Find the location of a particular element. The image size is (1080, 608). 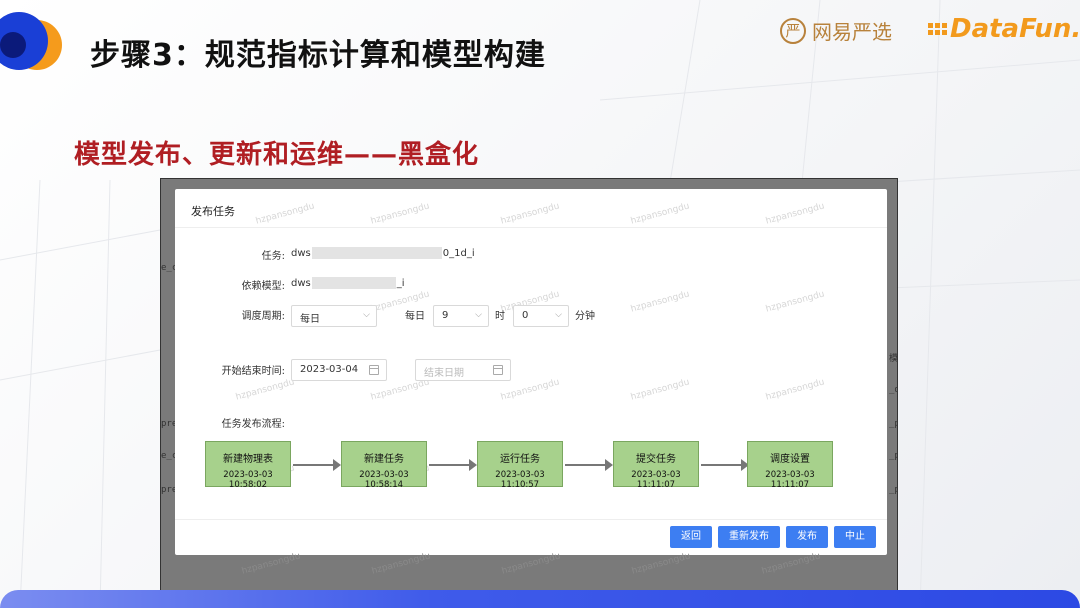

minute-select: 0 ⌵ is located at coordinates (541, 316).